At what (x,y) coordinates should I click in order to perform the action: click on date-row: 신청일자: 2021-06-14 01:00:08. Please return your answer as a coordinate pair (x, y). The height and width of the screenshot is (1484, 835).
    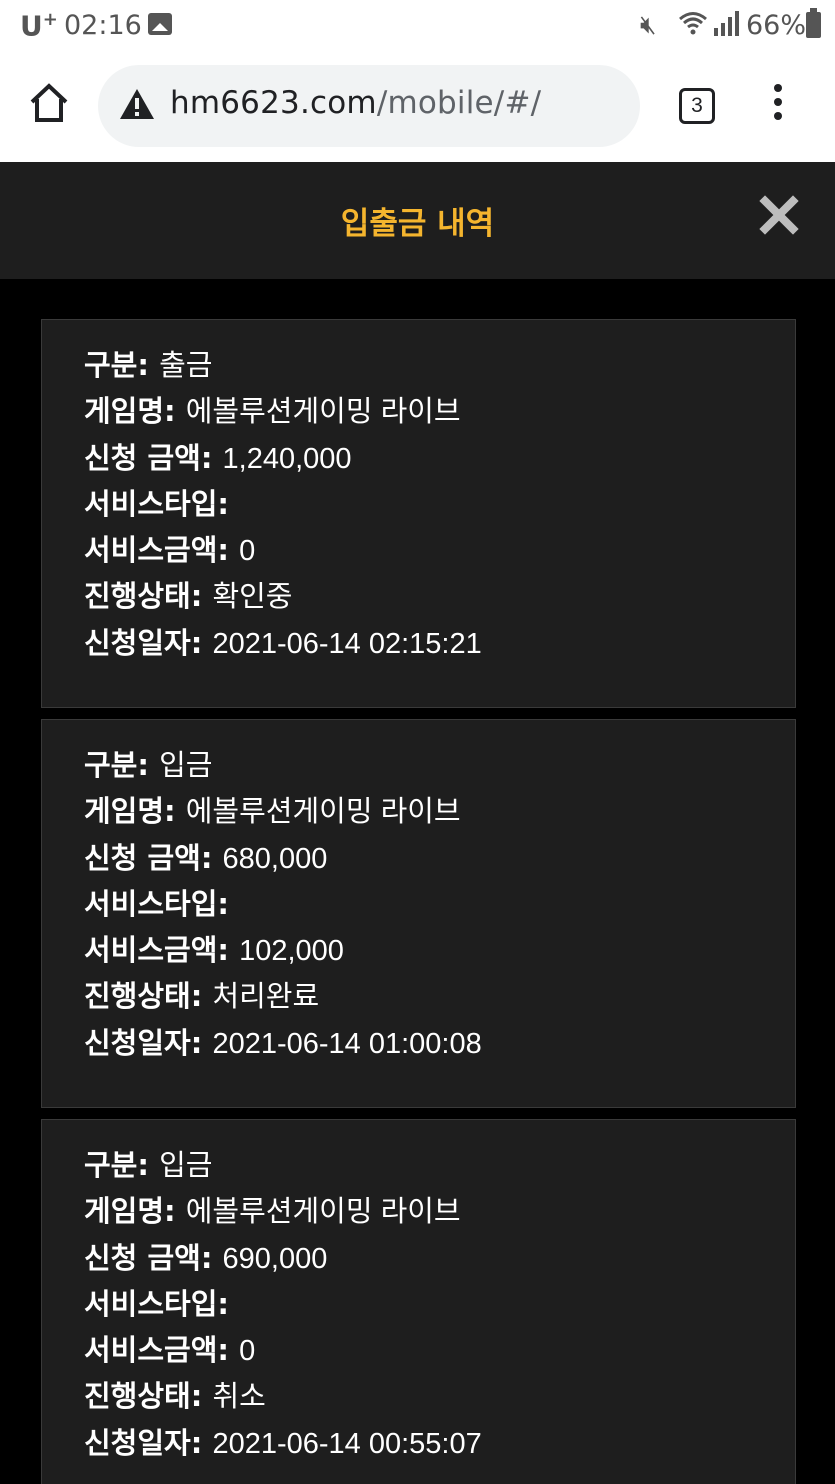
    Looking at the image, I should click on (283, 1042).